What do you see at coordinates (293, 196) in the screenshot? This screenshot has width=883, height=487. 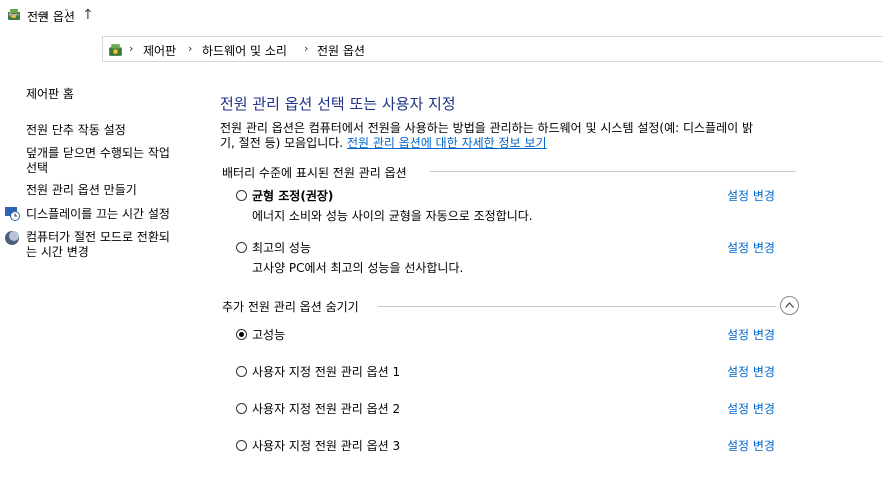 I see `plan-name-balanced: 균형 조정(권장)` at bounding box center [293, 196].